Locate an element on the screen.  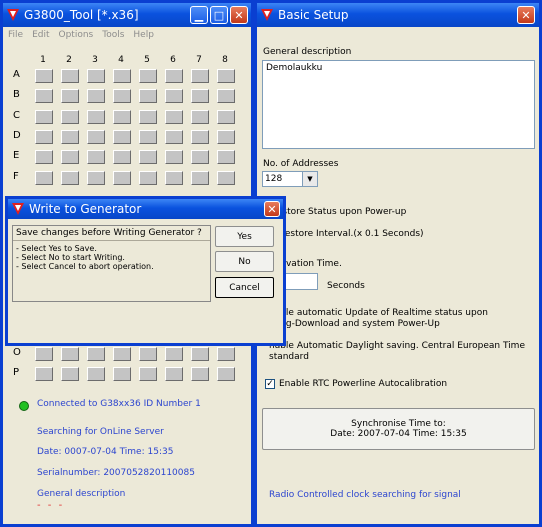
general-description-label: General description is located at coordinates (81, 494).